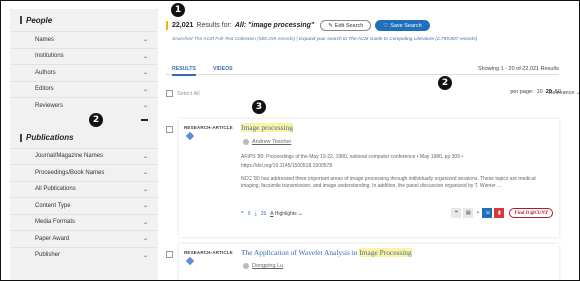  I want to click on select-all-checkbox, so click(169, 93).